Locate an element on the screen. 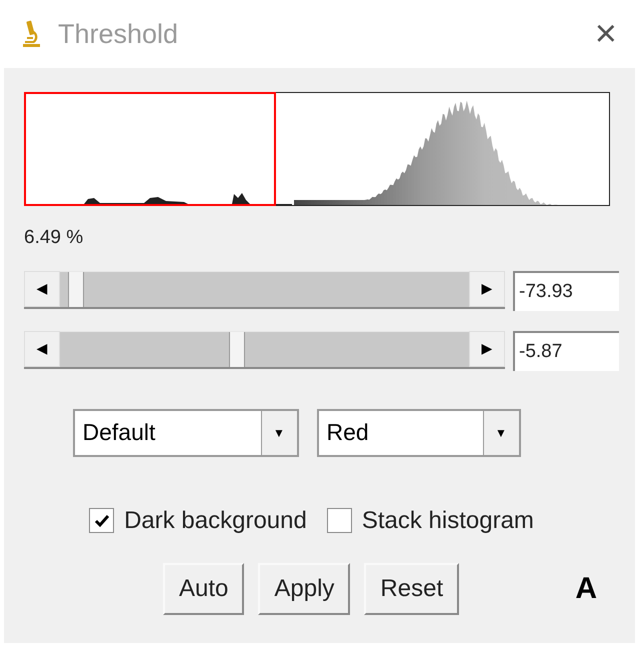 Image resolution: width=637 pixels, height=645 pixels. microscope-icon is located at coordinates (31, 34).